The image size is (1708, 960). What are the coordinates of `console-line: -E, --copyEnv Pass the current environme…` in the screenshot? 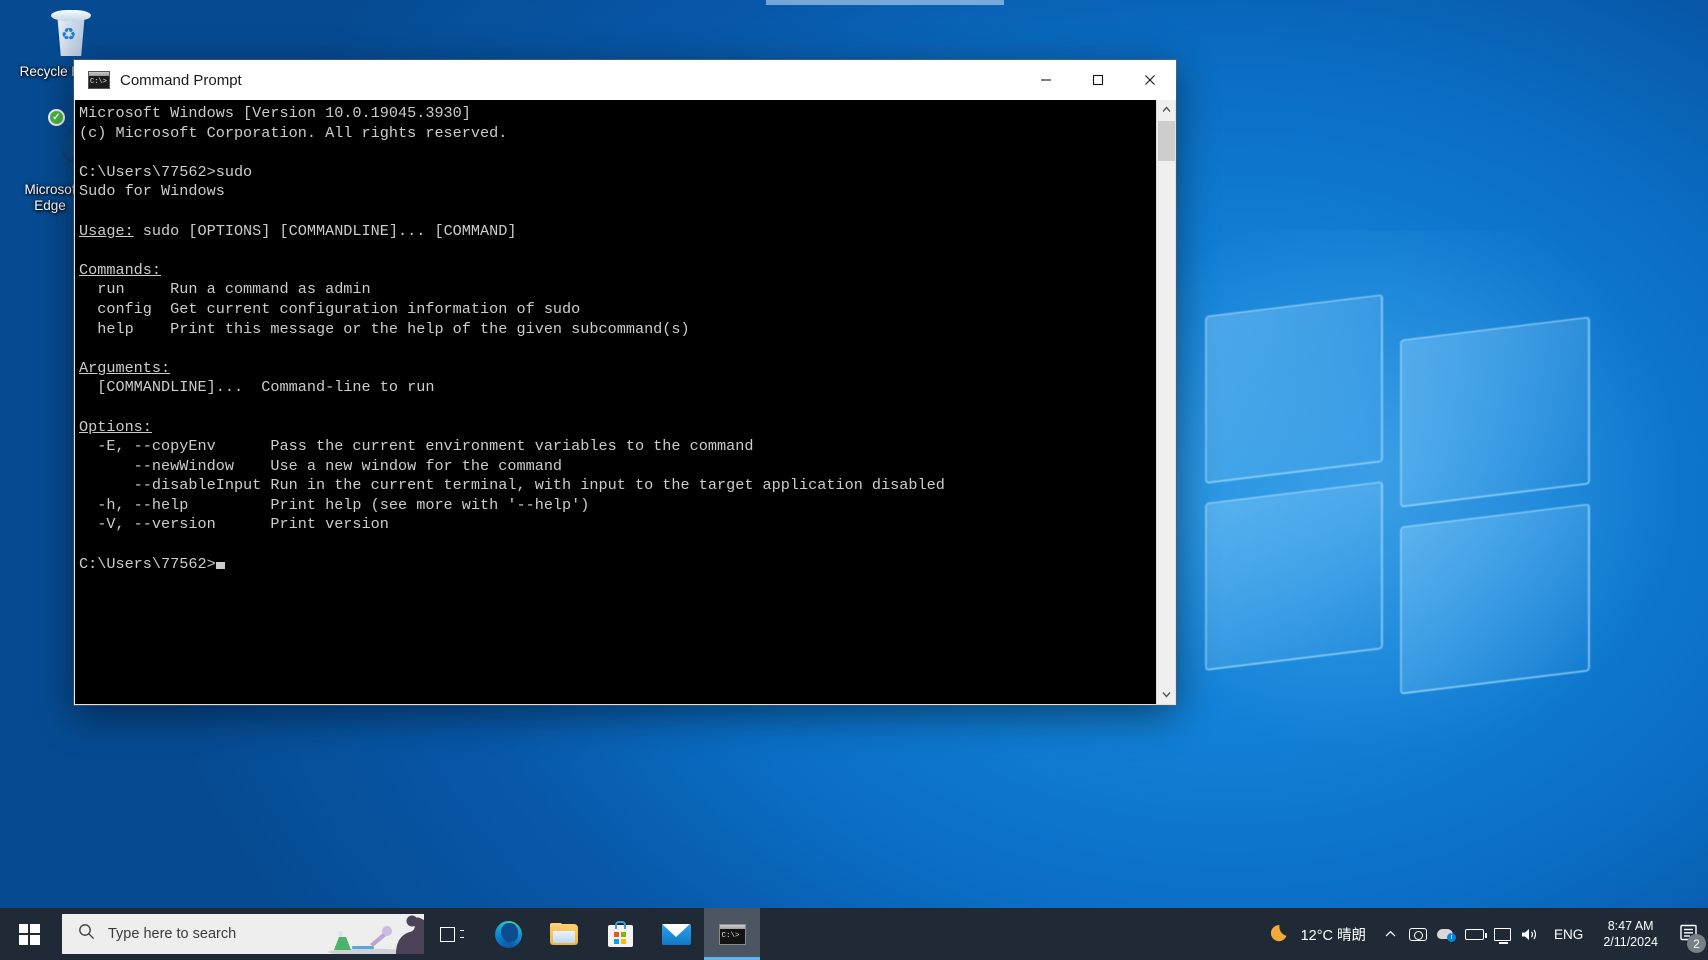 It's located at (416, 446).